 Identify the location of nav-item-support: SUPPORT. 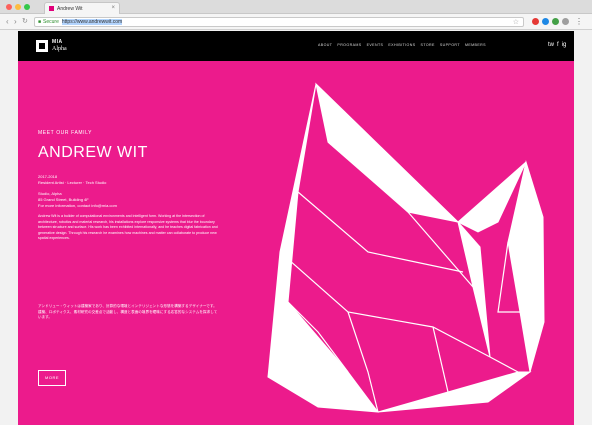
(450, 45).